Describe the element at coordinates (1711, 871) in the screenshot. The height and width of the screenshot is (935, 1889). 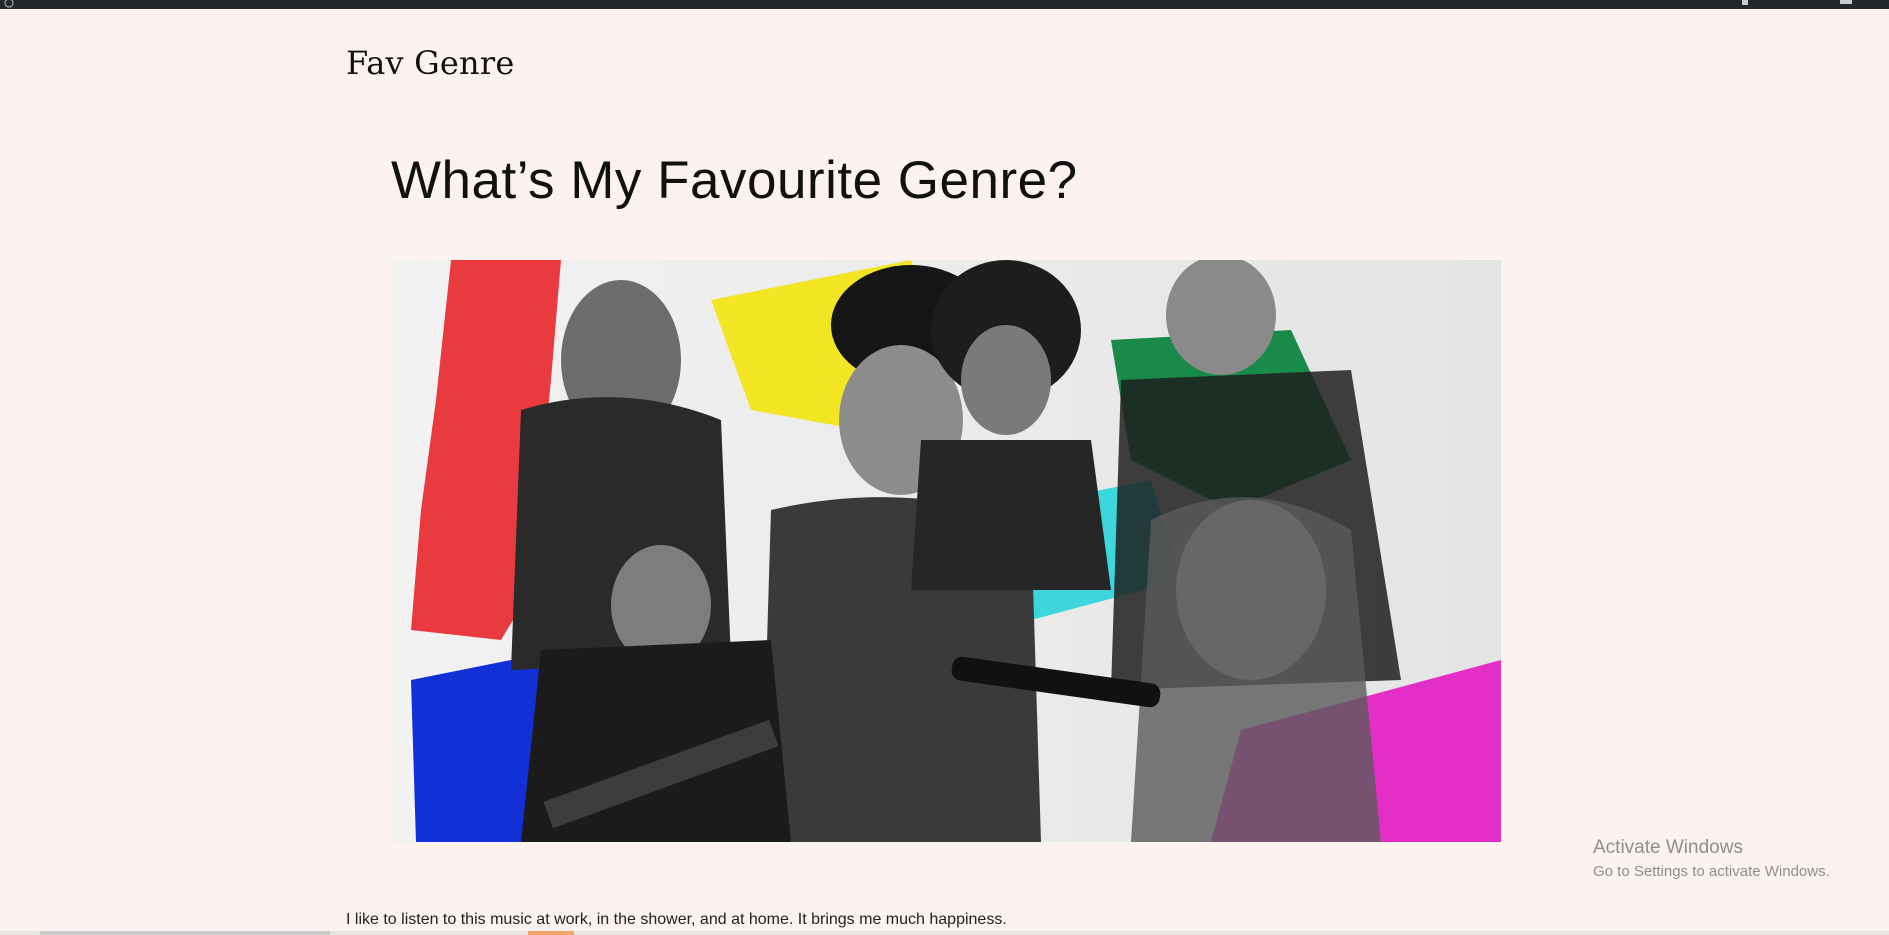
I see `watermark-subtitle: Go to Settings to activate Windows.` at that location.